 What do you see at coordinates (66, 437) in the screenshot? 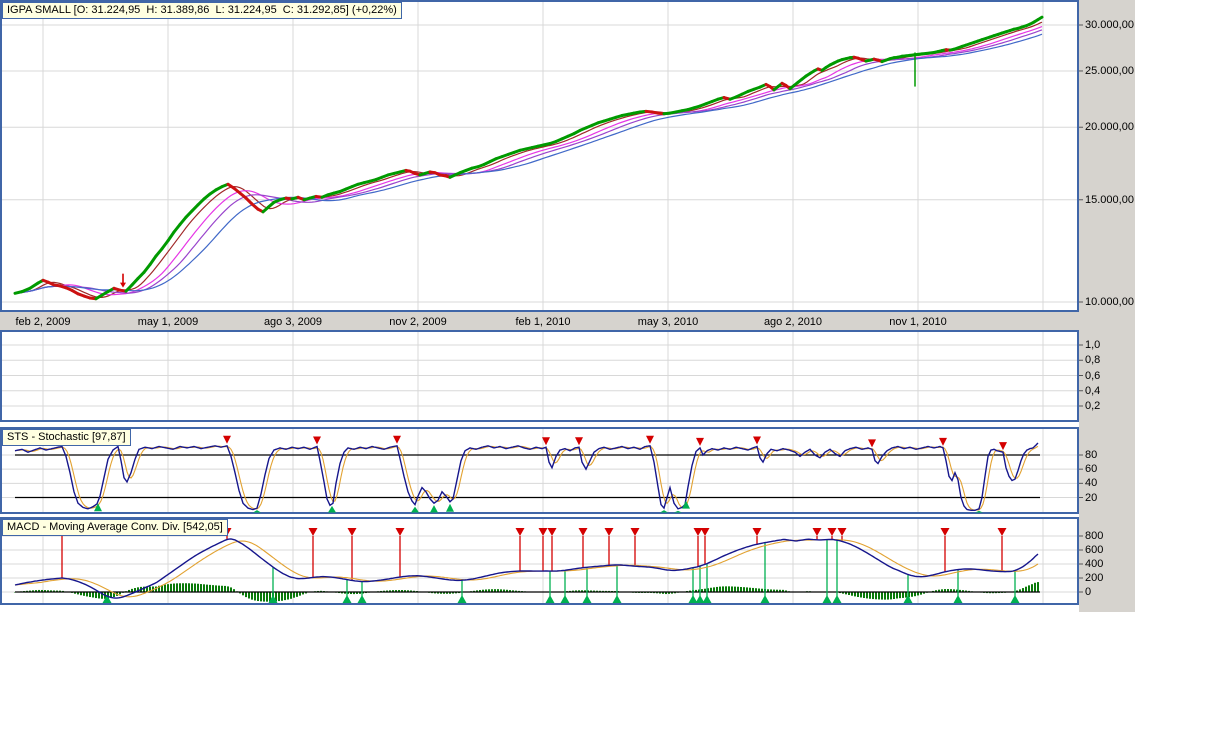
I see `stochastic-legend: STS - Stochastic [97,87]` at bounding box center [66, 437].